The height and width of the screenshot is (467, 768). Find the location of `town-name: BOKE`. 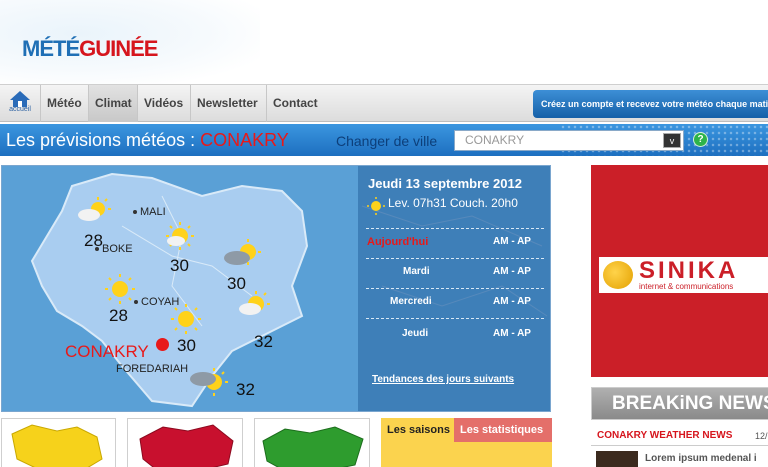

town-name: BOKE is located at coordinates (117, 249).